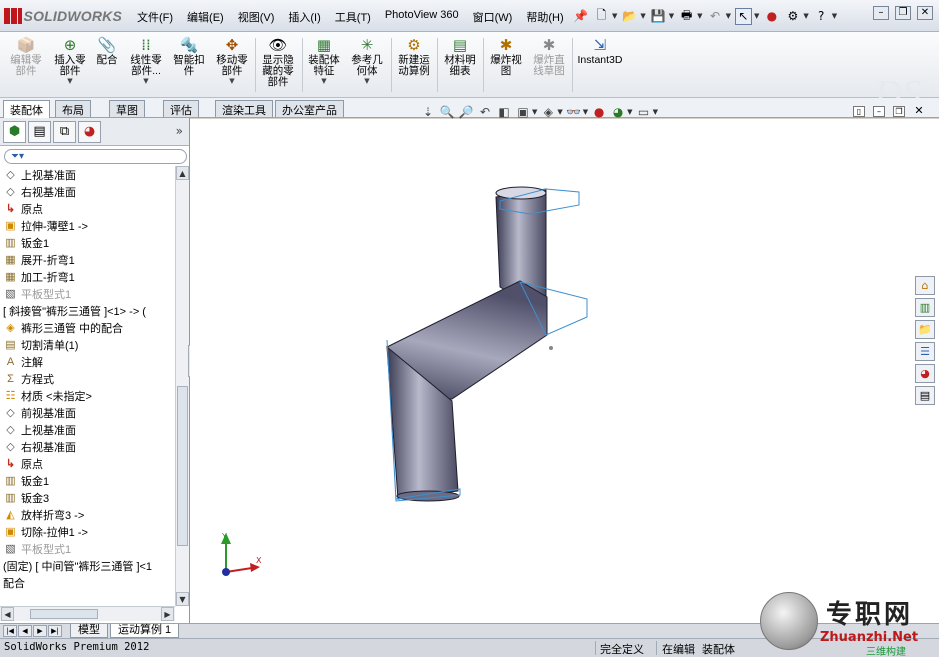 Image resolution: width=939 pixels, height=657 pixels. What do you see at coordinates (428, 112) in the screenshot?
I see `previous-view-icon: ⇣` at bounding box center [428, 112].